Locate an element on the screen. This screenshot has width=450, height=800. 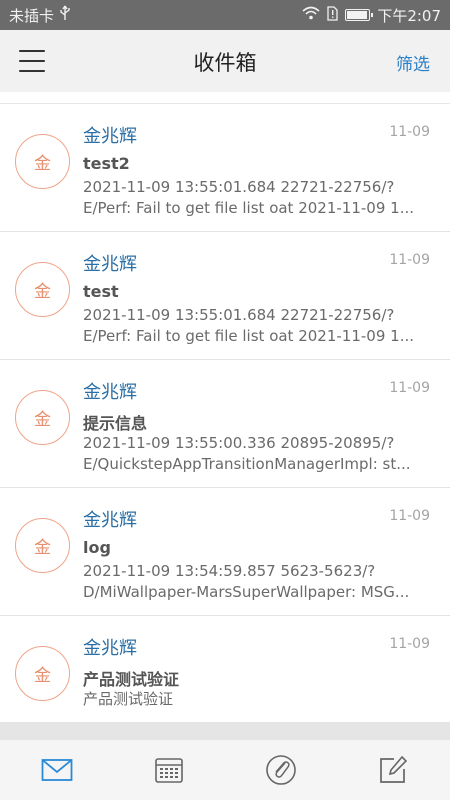
battery-icon is located at coordinates (359, 15).